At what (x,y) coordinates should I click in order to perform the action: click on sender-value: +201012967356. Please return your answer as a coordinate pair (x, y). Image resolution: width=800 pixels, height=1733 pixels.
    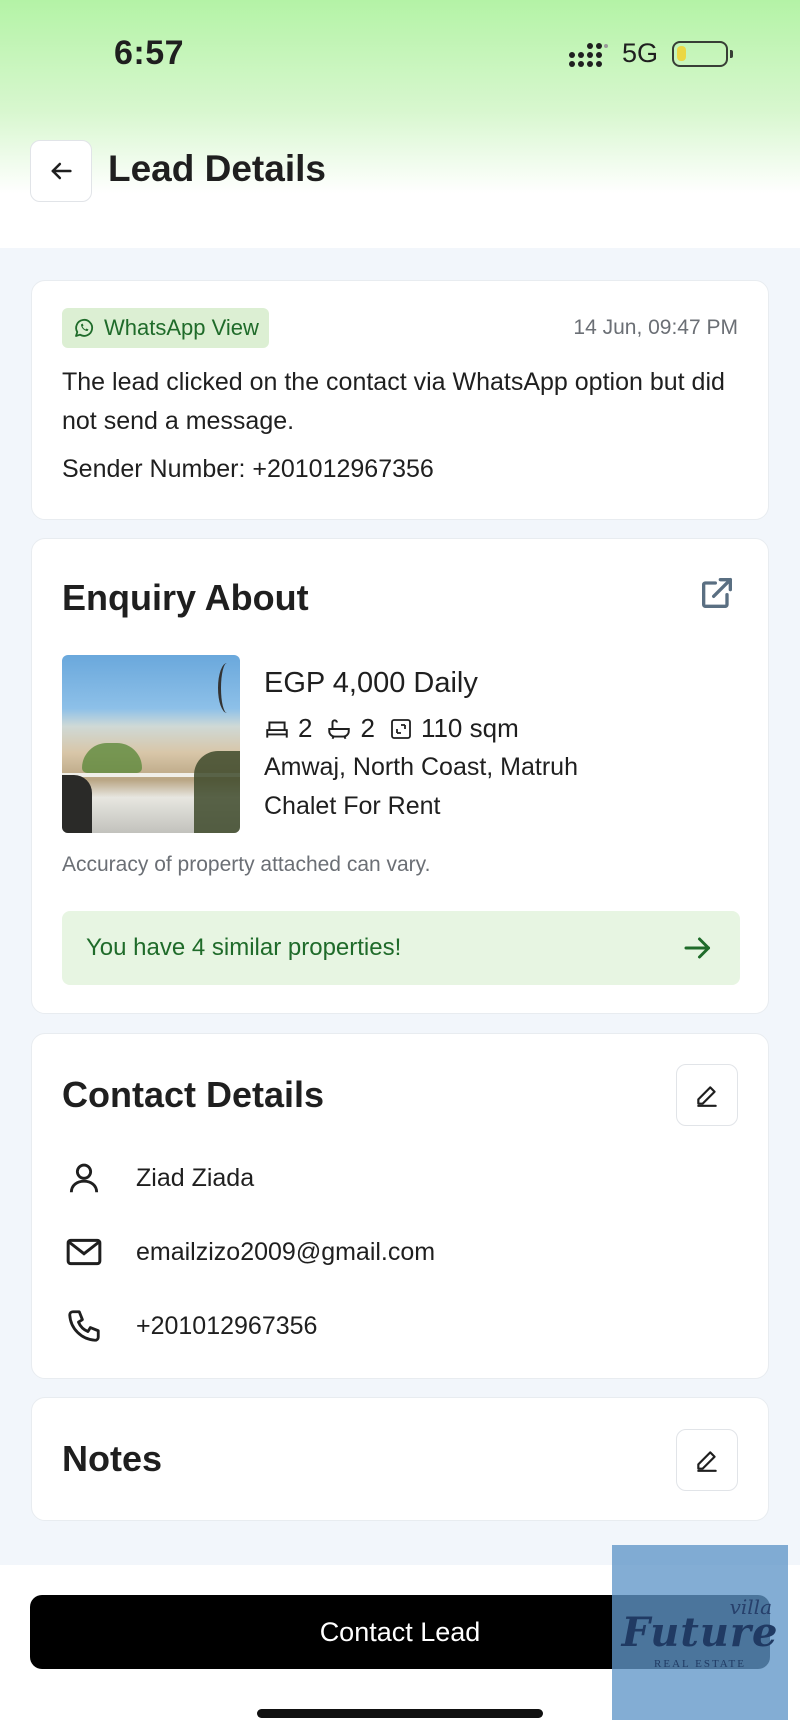
    Looking at the image, I should click on (343, 469).